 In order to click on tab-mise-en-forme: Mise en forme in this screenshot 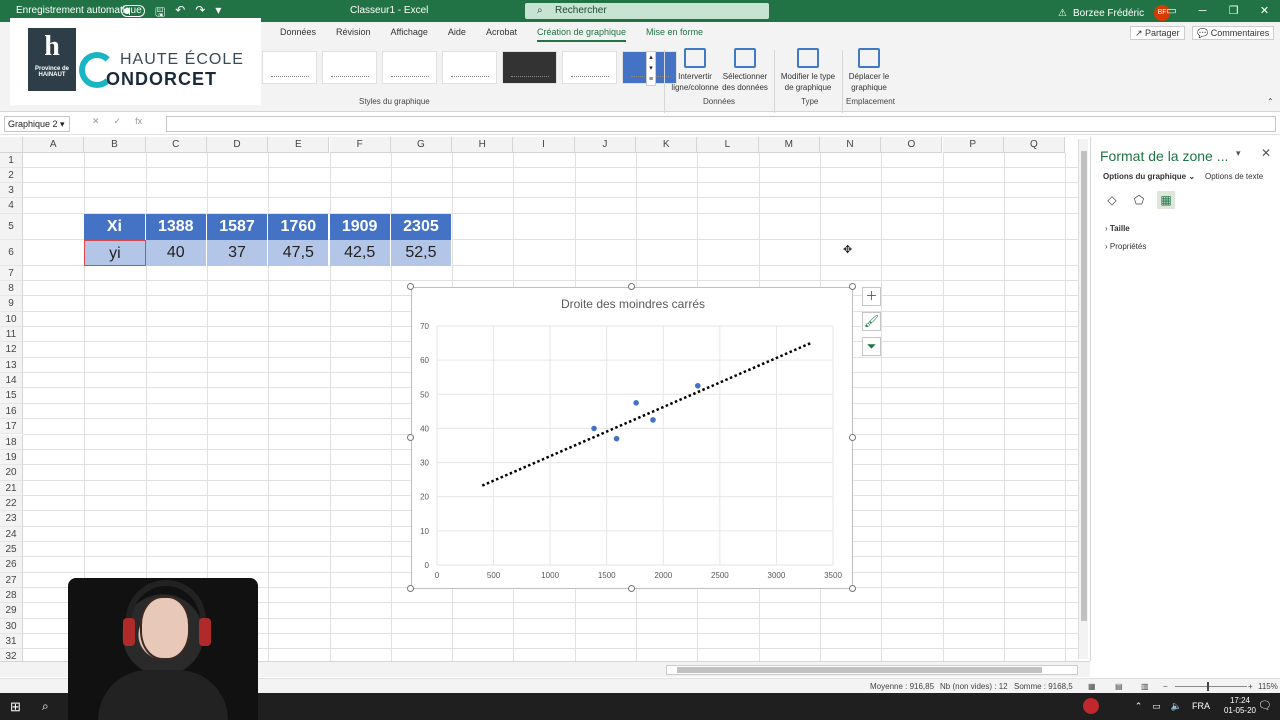, I will do `click(674, 34)`.